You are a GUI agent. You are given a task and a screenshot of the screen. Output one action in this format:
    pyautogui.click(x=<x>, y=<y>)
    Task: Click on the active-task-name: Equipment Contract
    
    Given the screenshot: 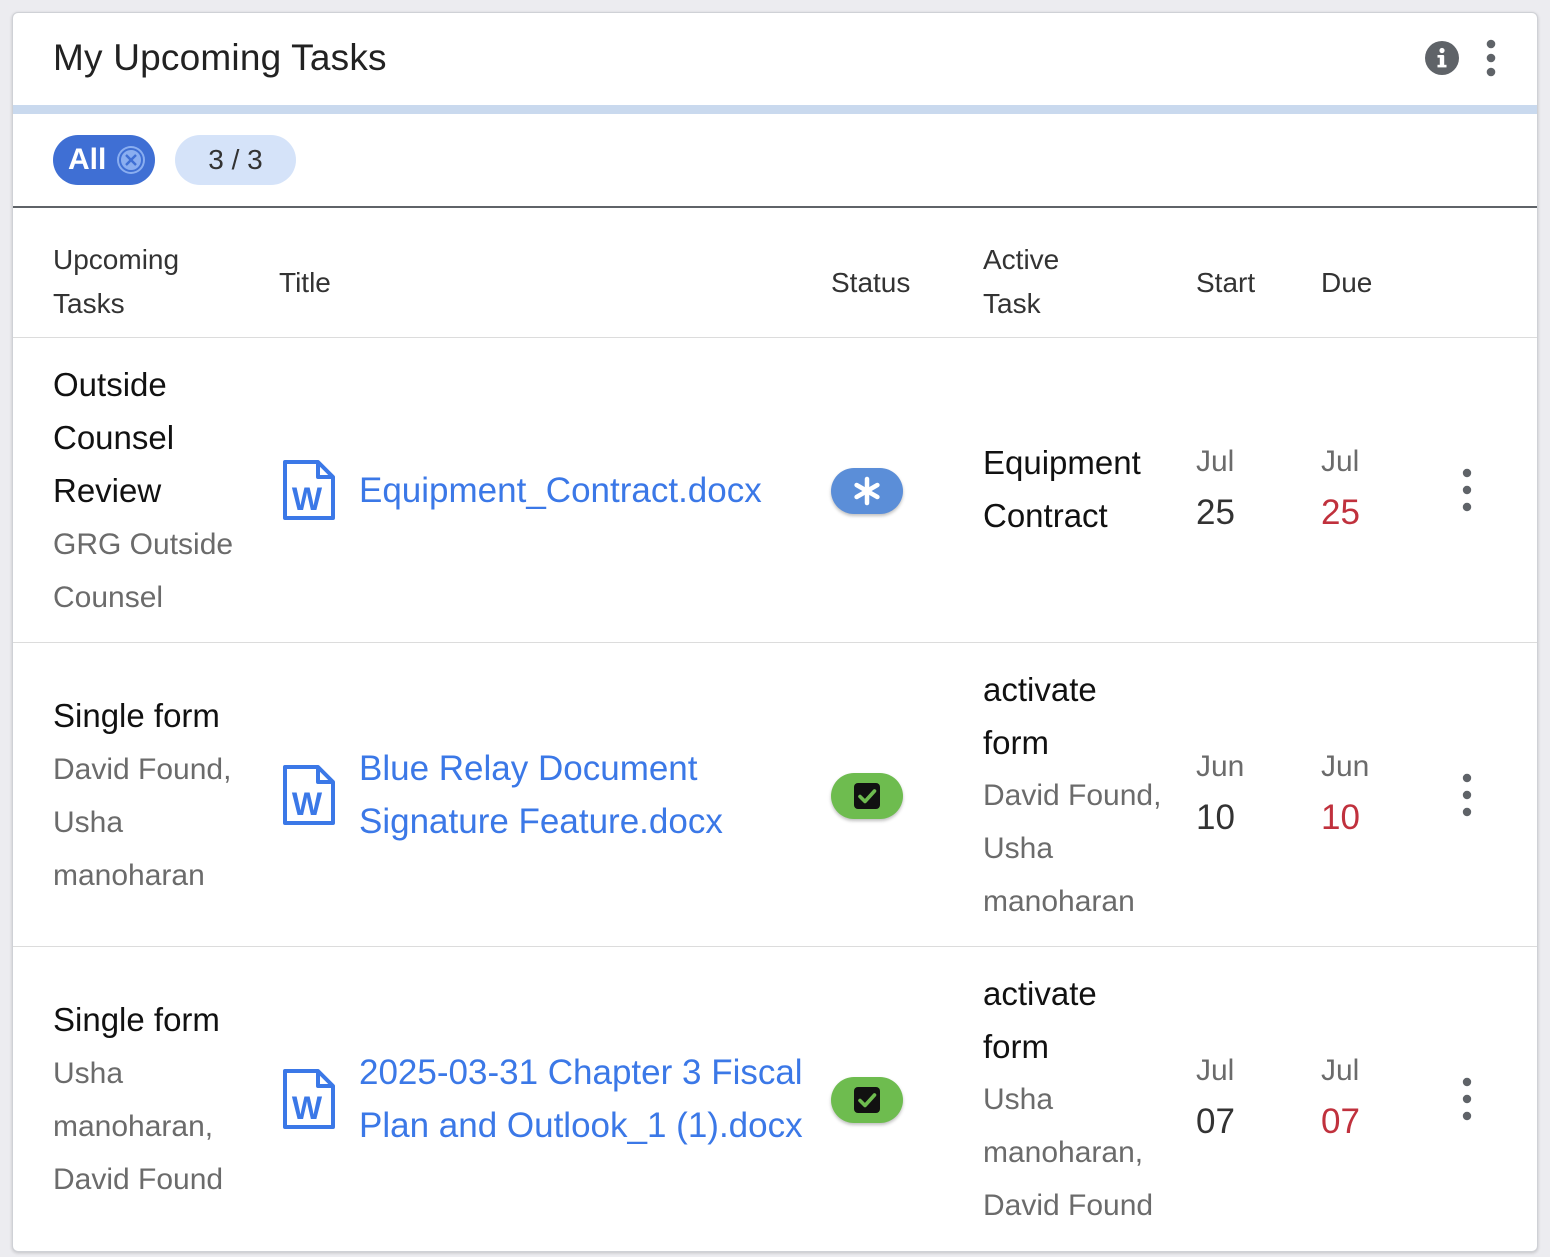 What is the action you would take?
    pyautogui.click(x=1062, y=489)
    